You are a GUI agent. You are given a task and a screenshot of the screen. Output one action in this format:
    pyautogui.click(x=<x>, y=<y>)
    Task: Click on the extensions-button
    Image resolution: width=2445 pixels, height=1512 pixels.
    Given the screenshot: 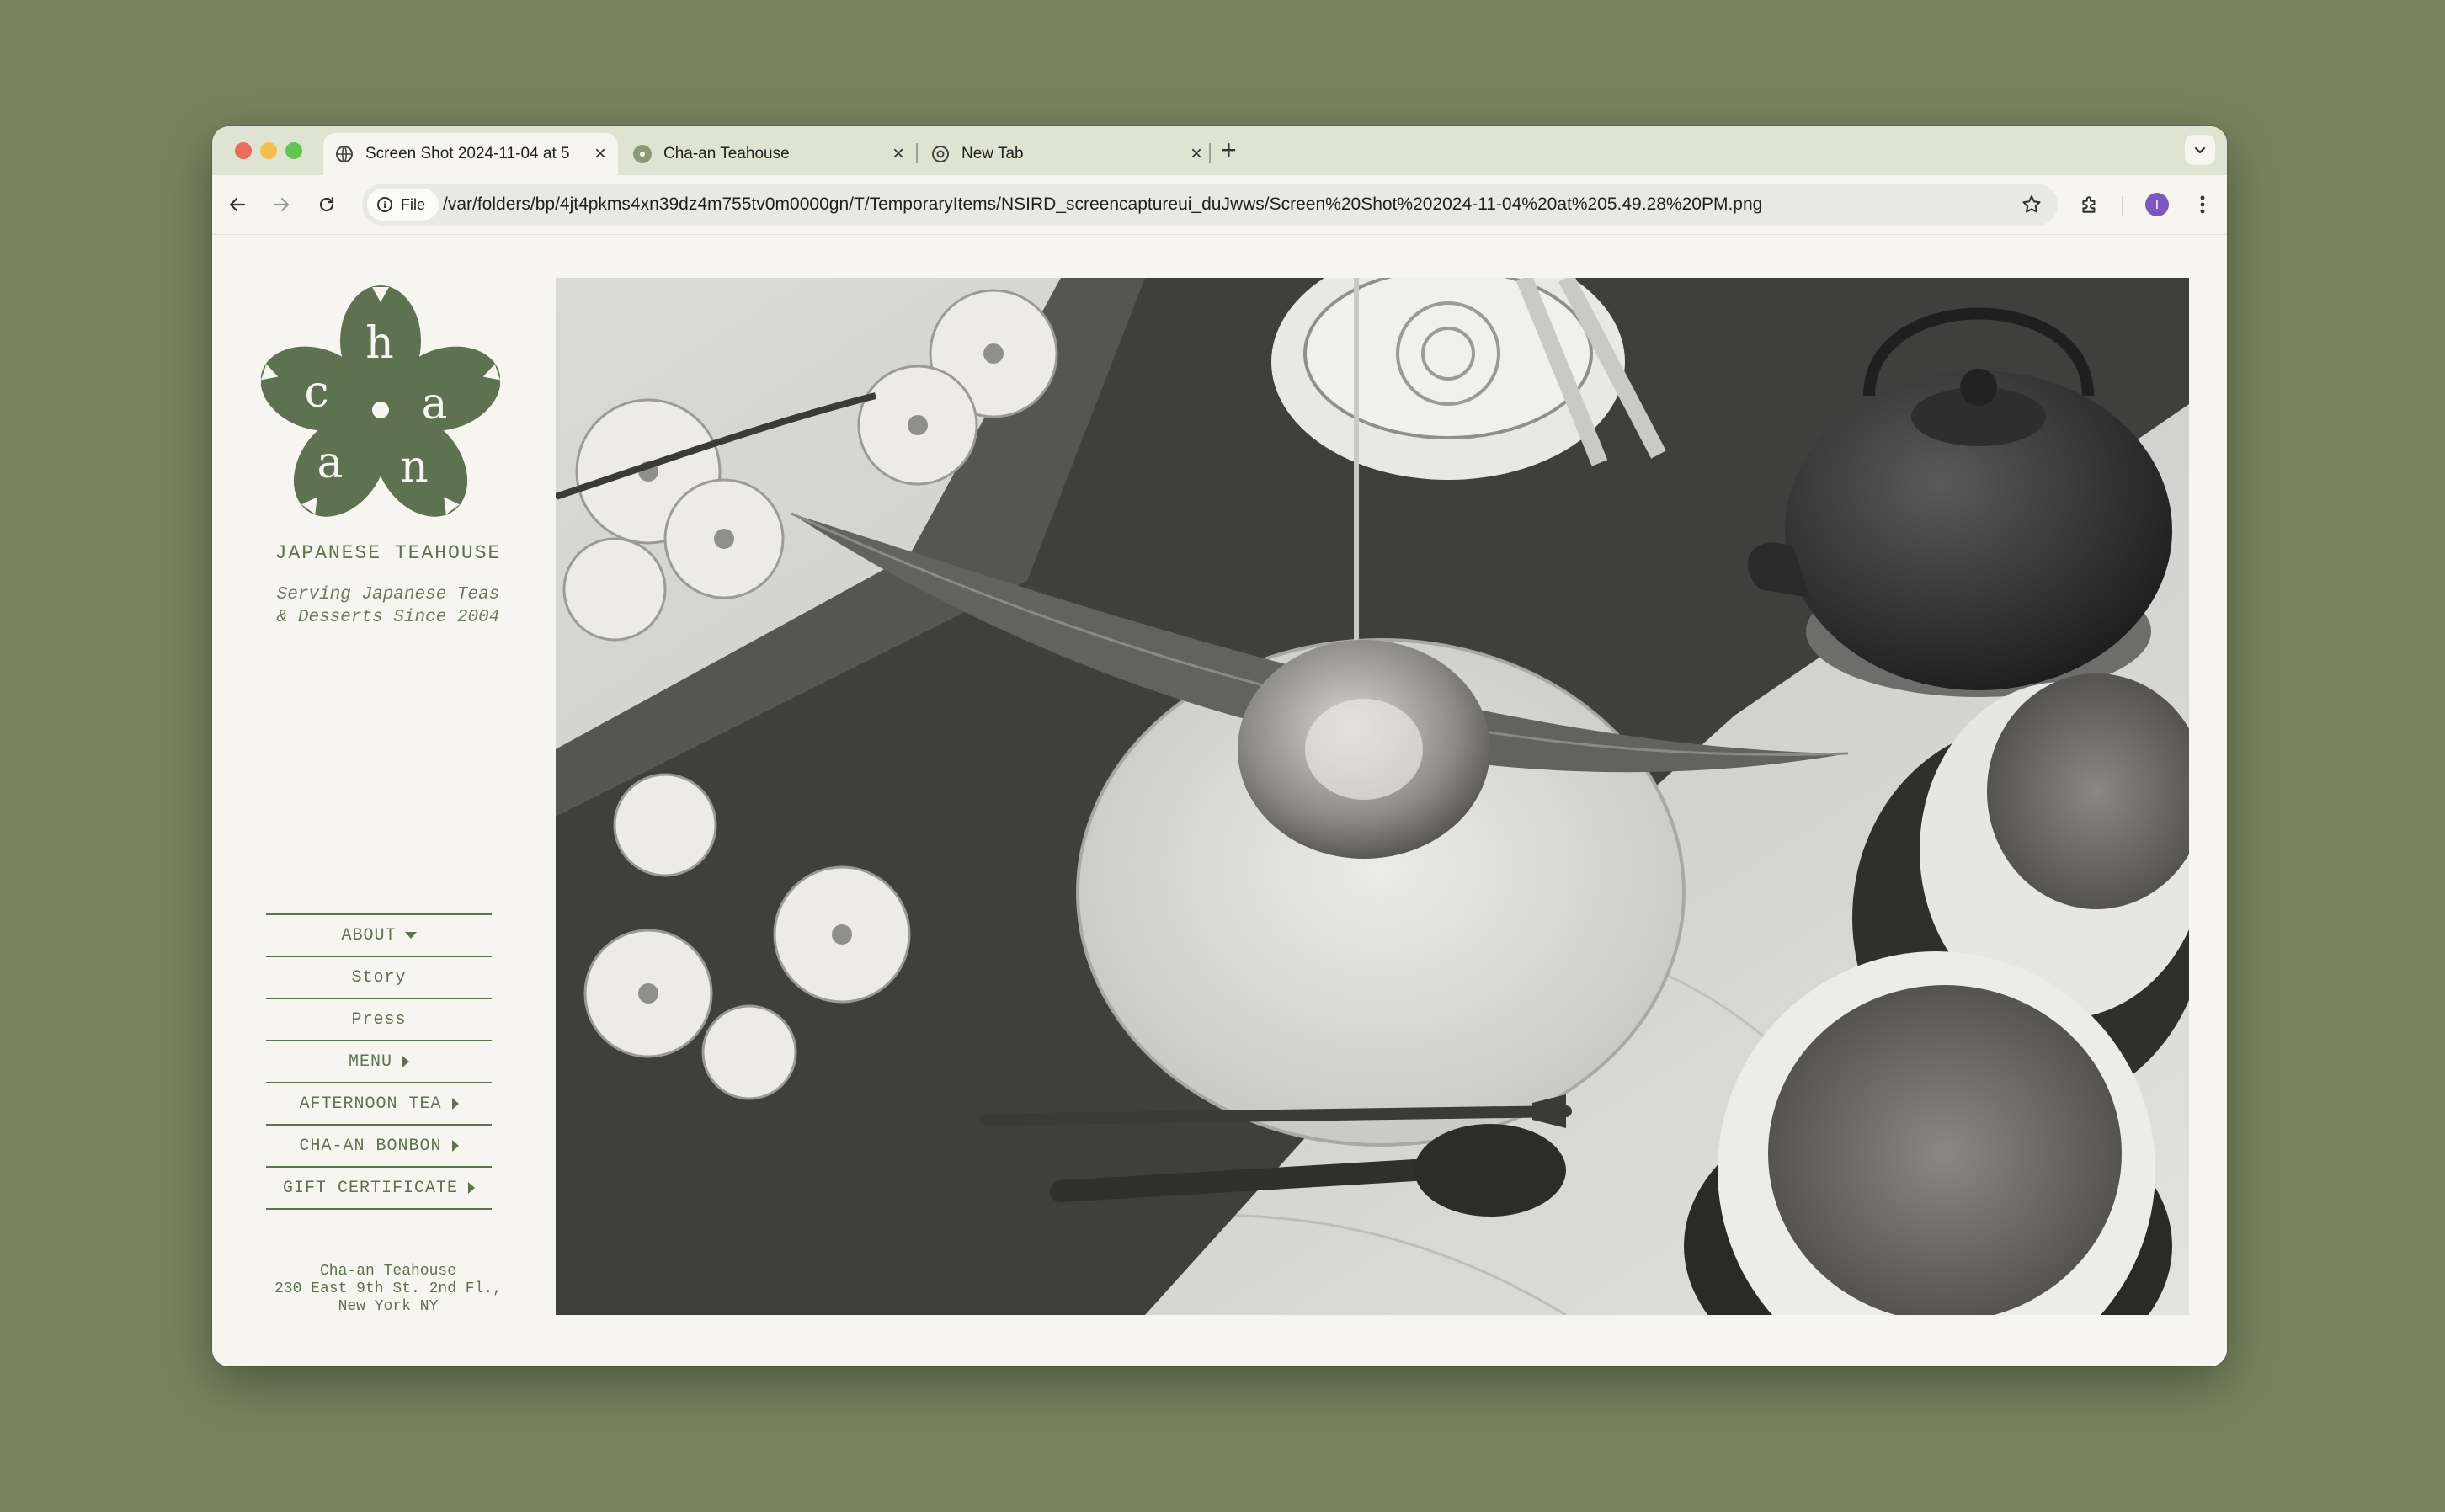 What is the action you would take?
    pyautogui.click(x=2090, y=205)
    